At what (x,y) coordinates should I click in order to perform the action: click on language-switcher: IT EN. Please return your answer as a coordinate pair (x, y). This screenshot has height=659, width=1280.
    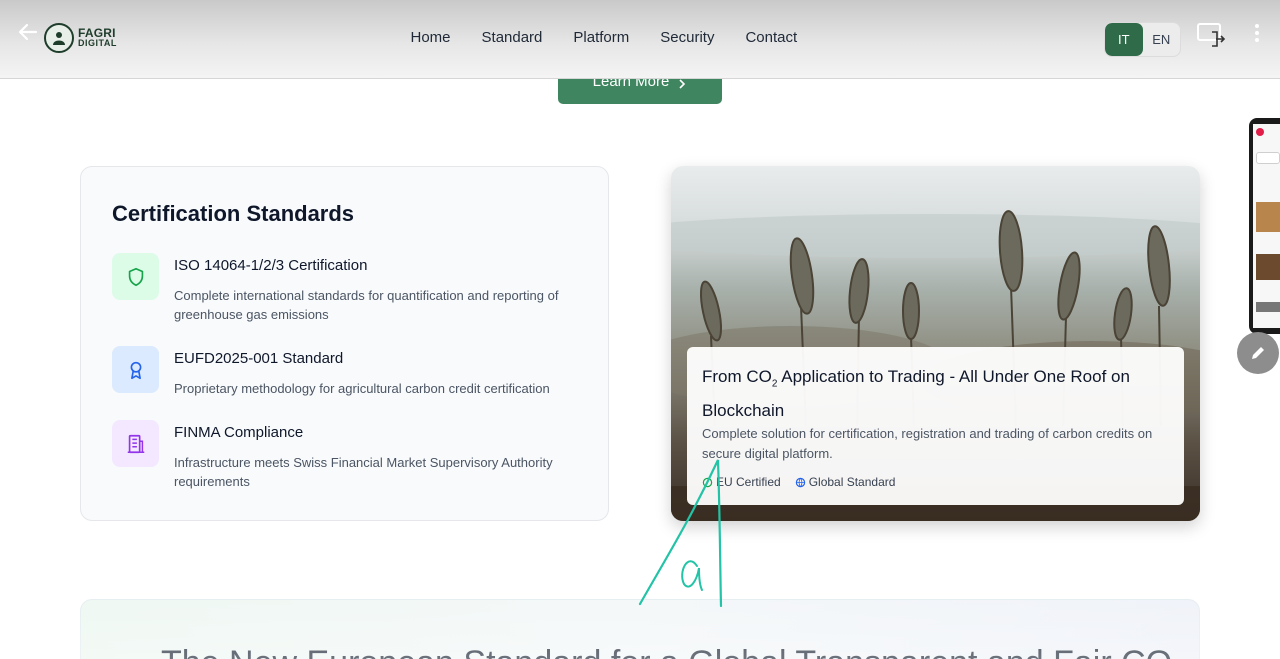
    Looking at the image, I should click on (1142, 39).